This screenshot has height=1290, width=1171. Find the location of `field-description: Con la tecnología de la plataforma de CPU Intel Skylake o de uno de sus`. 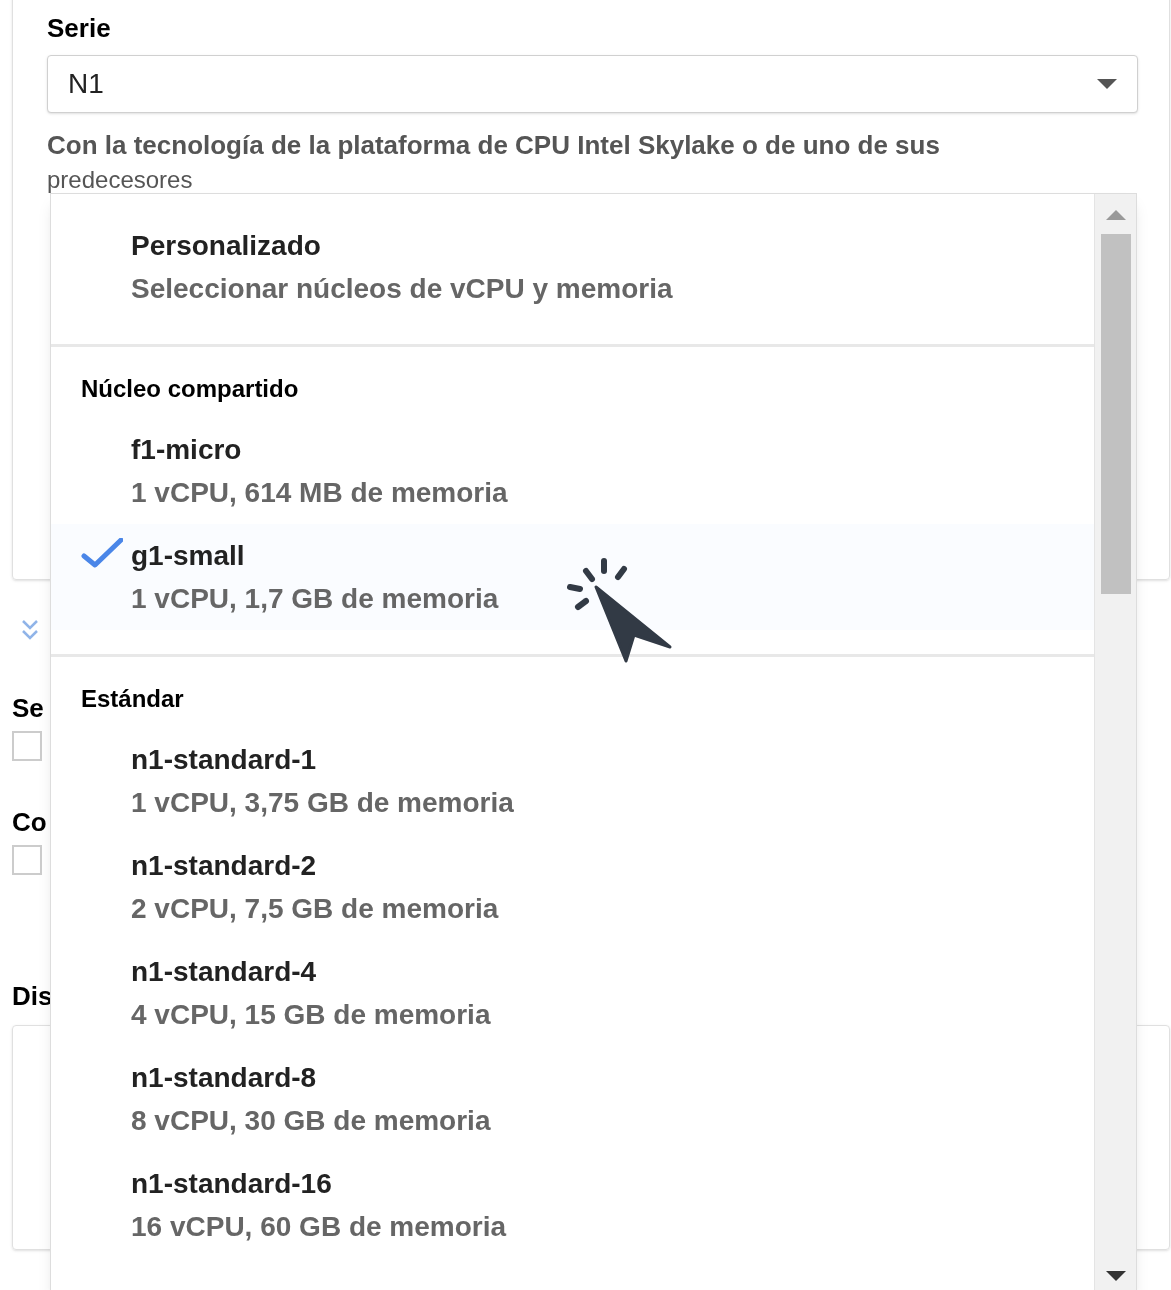

field-description: Con la tecnología de la plataforma de CPU Intel Skylake o de uno de sus is located at coordinates (494, 145).